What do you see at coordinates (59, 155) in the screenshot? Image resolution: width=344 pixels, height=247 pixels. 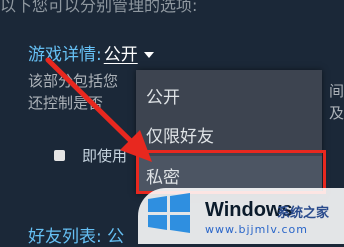 I see `always-private-checkbox` at bounding box center [59, 155].